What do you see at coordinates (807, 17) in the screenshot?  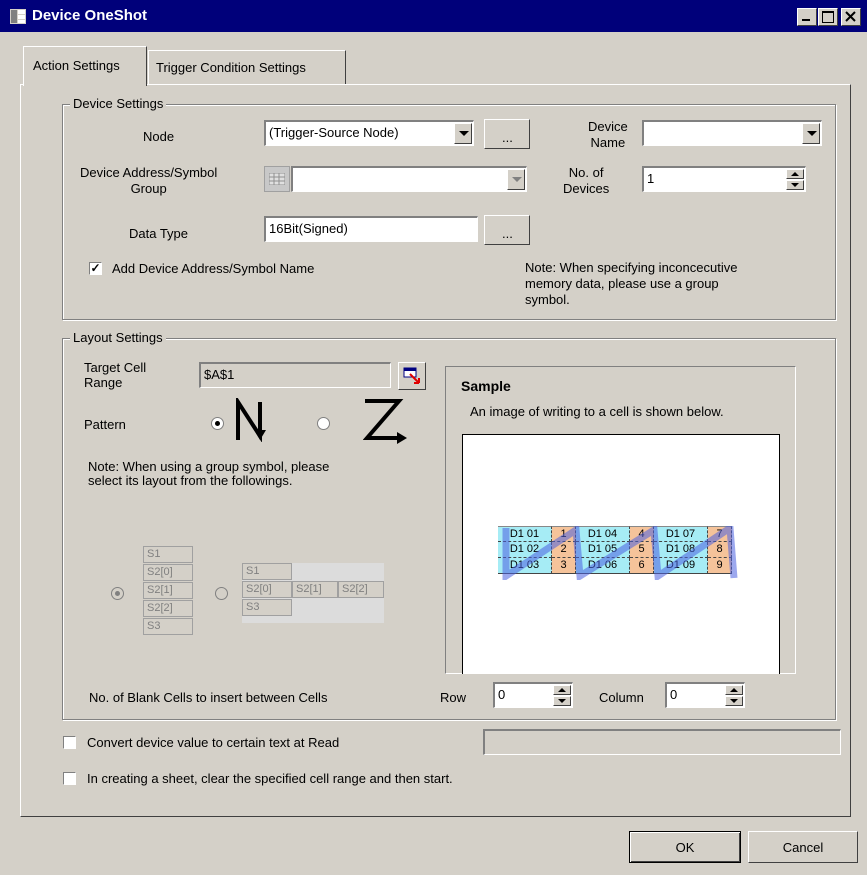 I see `minimize-button` at bounding box center [807, 17].